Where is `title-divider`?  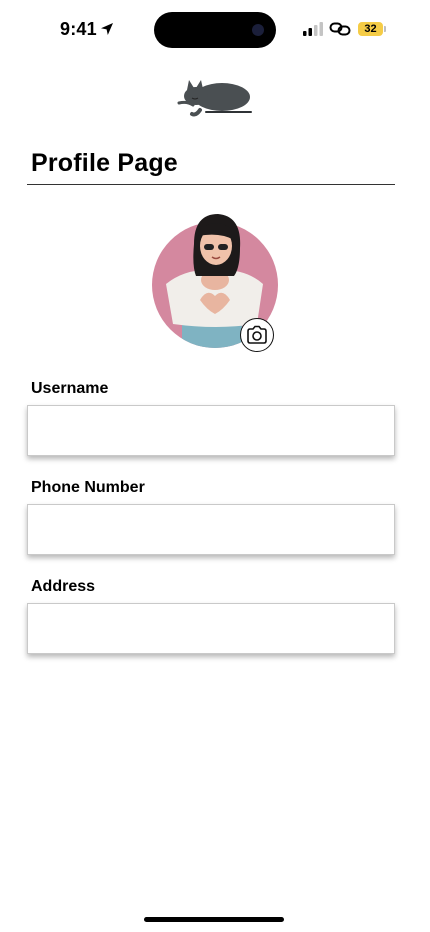 title-divider is located at coordinates (211, 184).